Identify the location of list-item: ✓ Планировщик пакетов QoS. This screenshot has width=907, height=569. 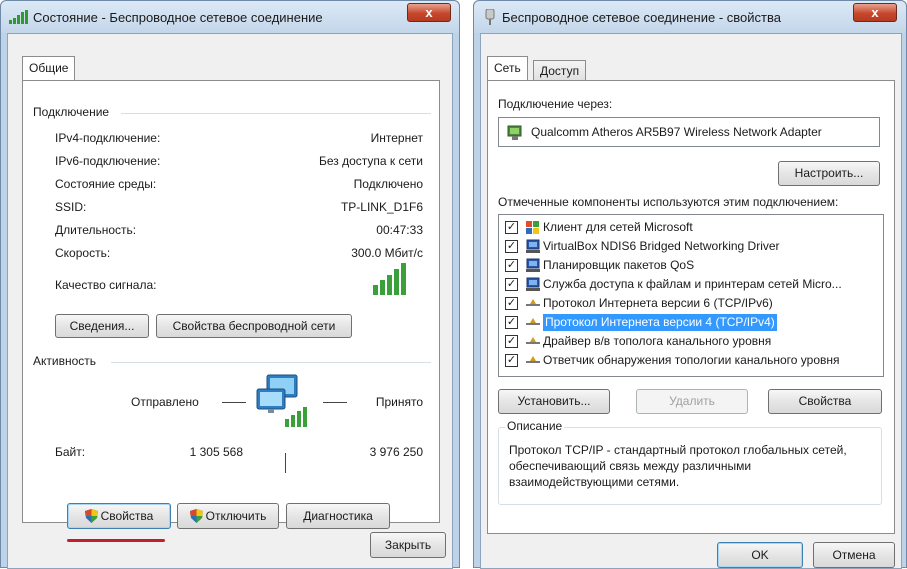
(691, 265).